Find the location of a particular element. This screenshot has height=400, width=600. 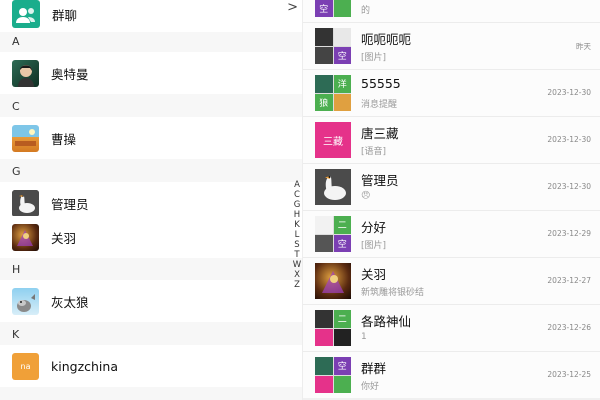

chat-item: 二 空 分好 [图片] 2023-12-29 is located at coordinates (451, 234).